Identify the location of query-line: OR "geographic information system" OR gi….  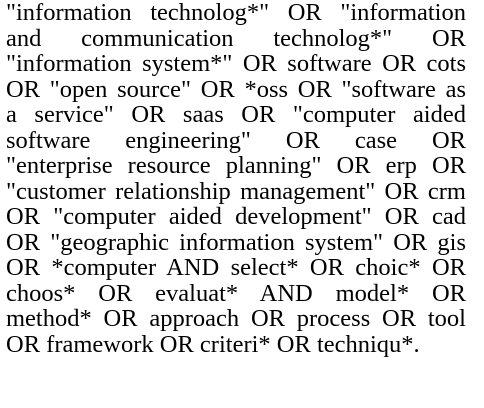
(236, 242).